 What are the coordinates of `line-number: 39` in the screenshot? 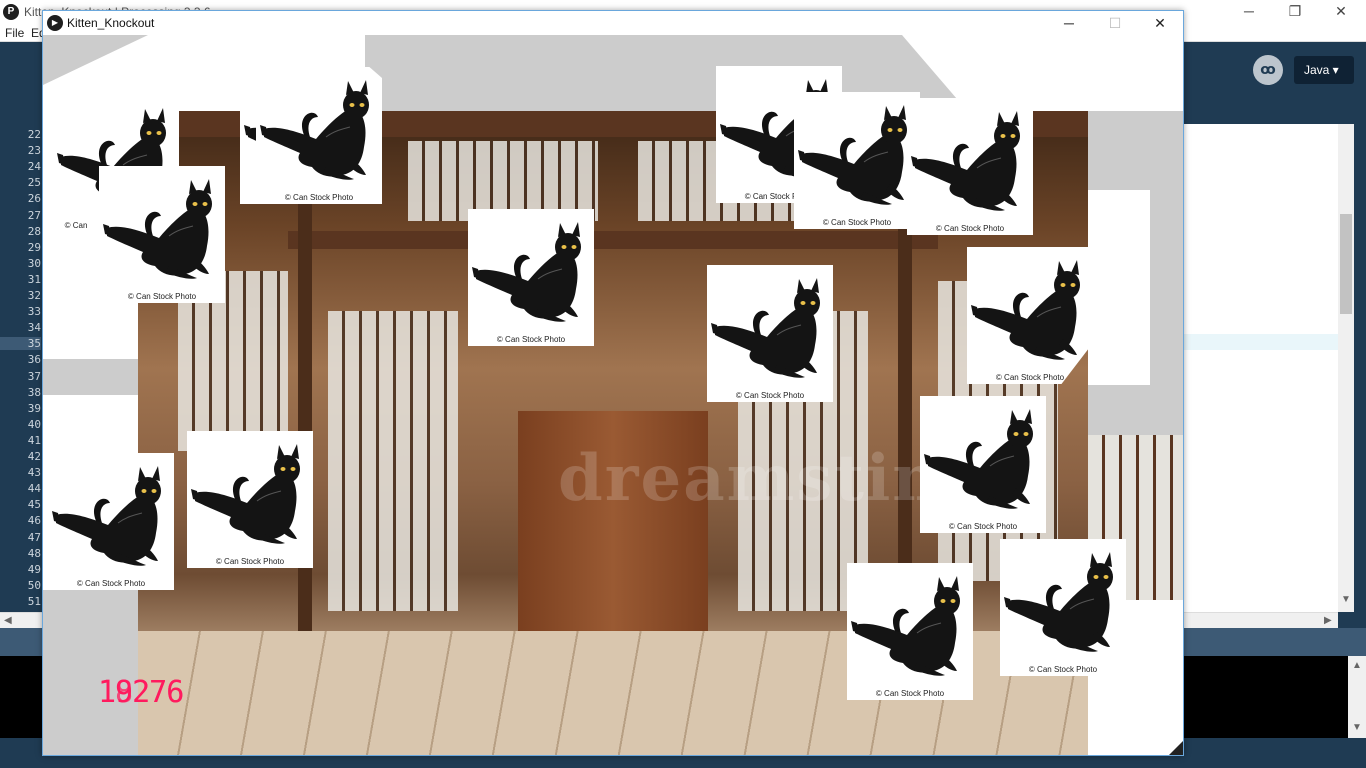 It's located at (34, 408).